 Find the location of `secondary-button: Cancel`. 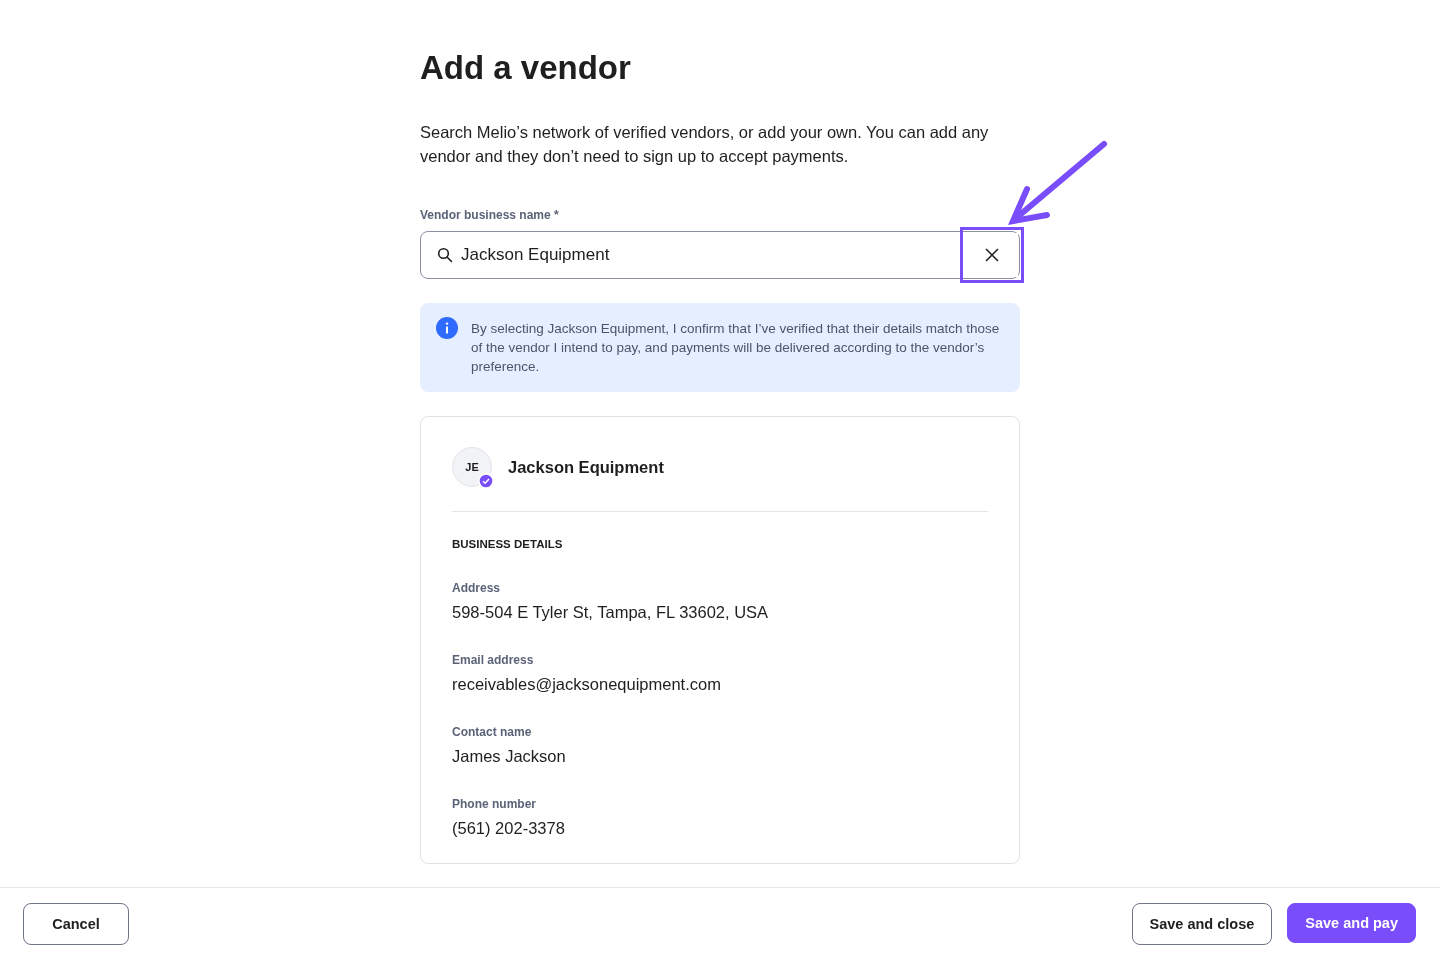

secondary-button: Cancel is located at coordinates (76, 924).